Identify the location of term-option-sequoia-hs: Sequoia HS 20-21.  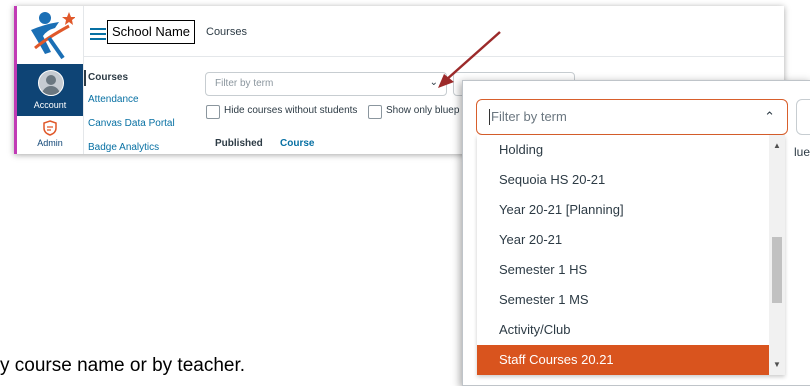
(623, 180).